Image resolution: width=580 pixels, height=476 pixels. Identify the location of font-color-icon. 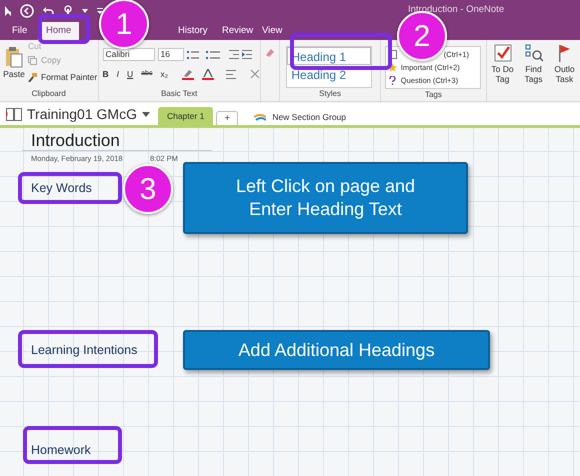
(208, 74).